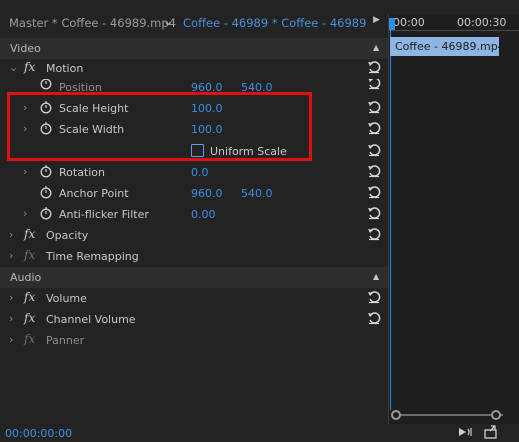 The height and width of the screenshot is (442, 519). What do you see at coordinates (207, 193) in the screenshot?
I see `anchor-x-value: 960.0` at bounding box center [207, 193].